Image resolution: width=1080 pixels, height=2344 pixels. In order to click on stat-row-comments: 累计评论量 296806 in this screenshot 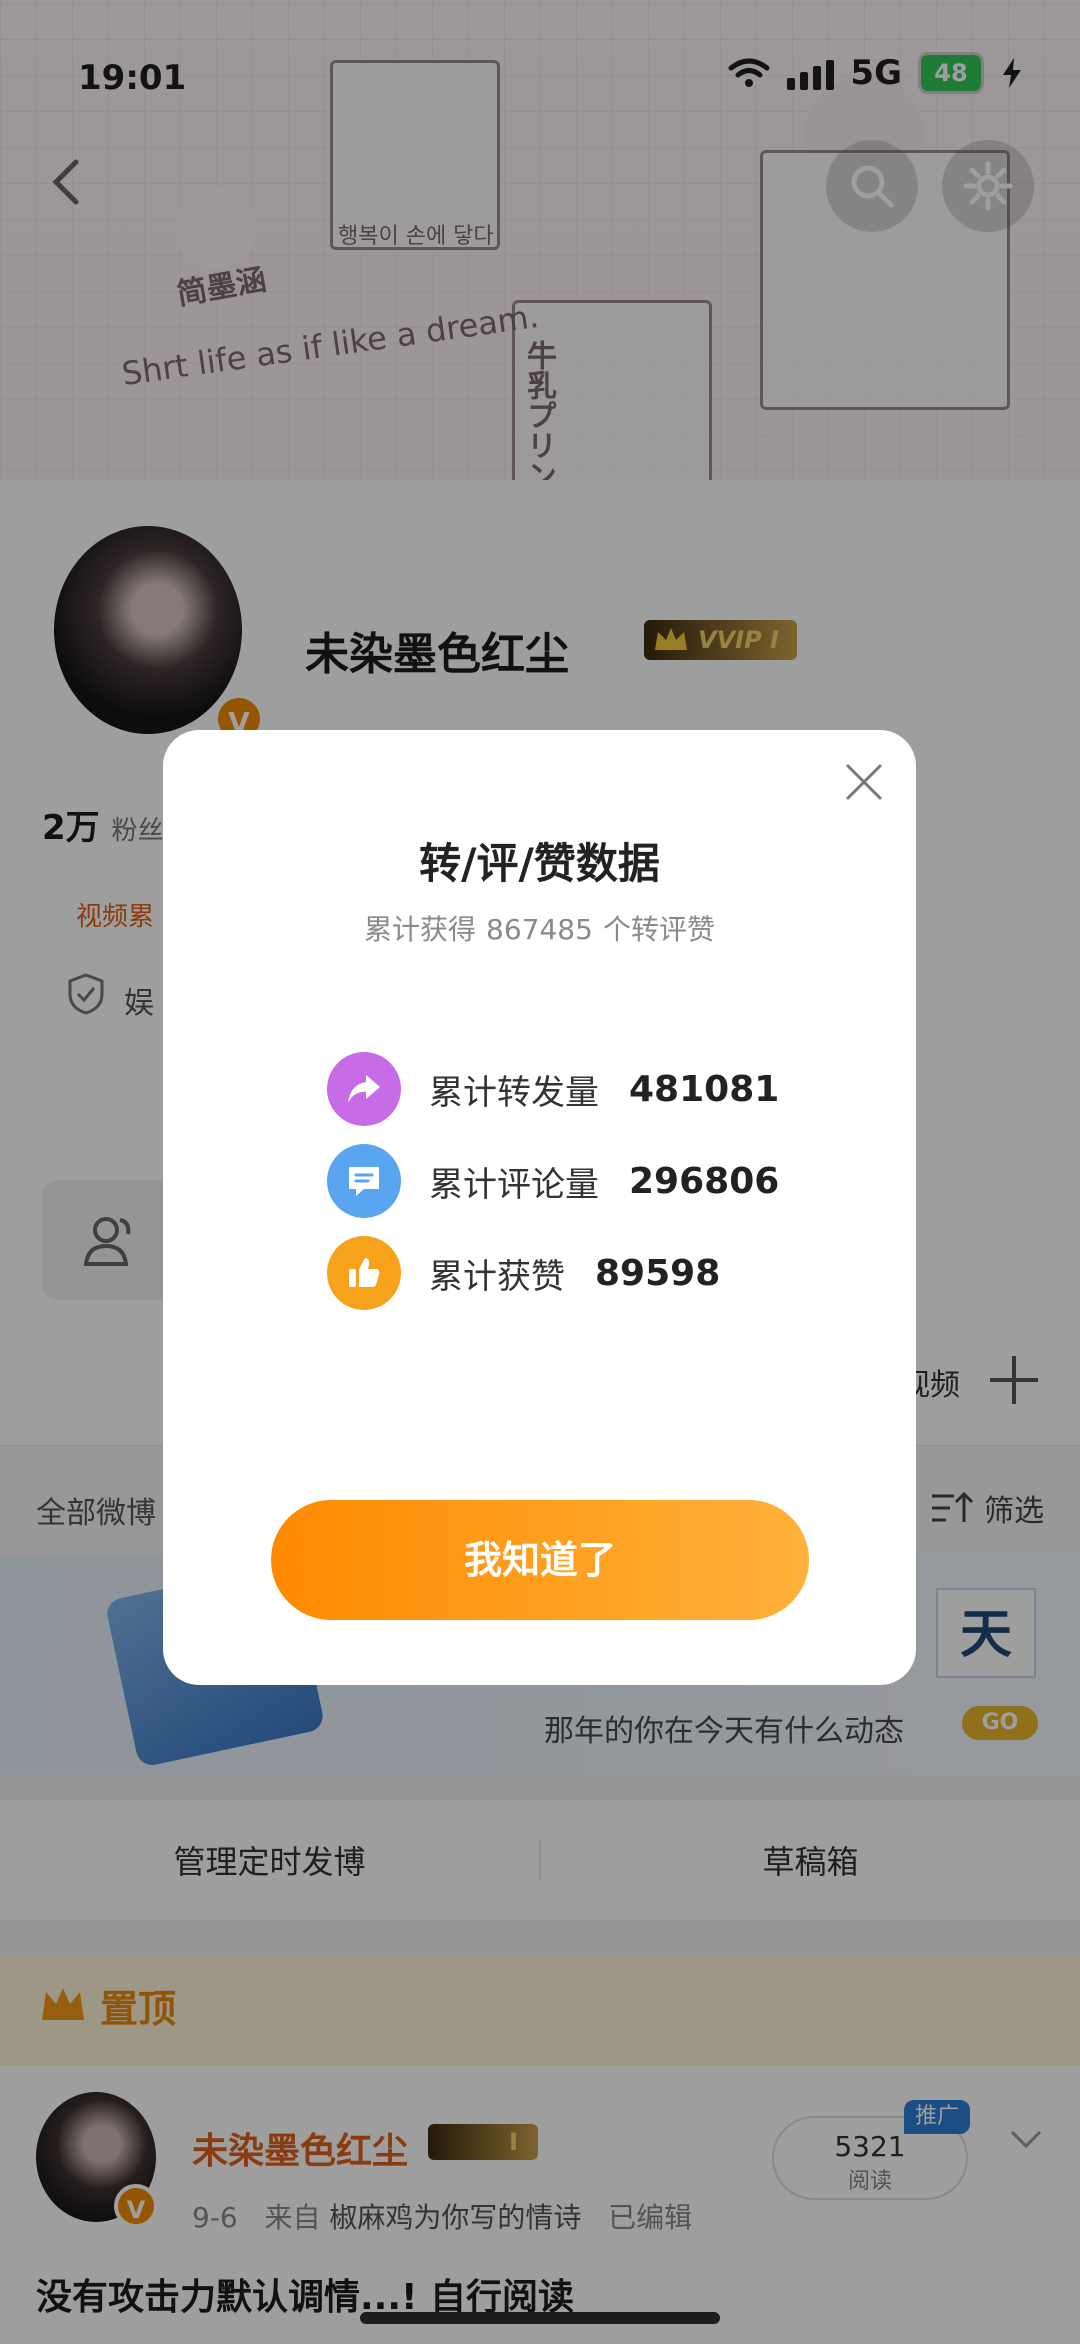, I will do `click(553, 1181)`.